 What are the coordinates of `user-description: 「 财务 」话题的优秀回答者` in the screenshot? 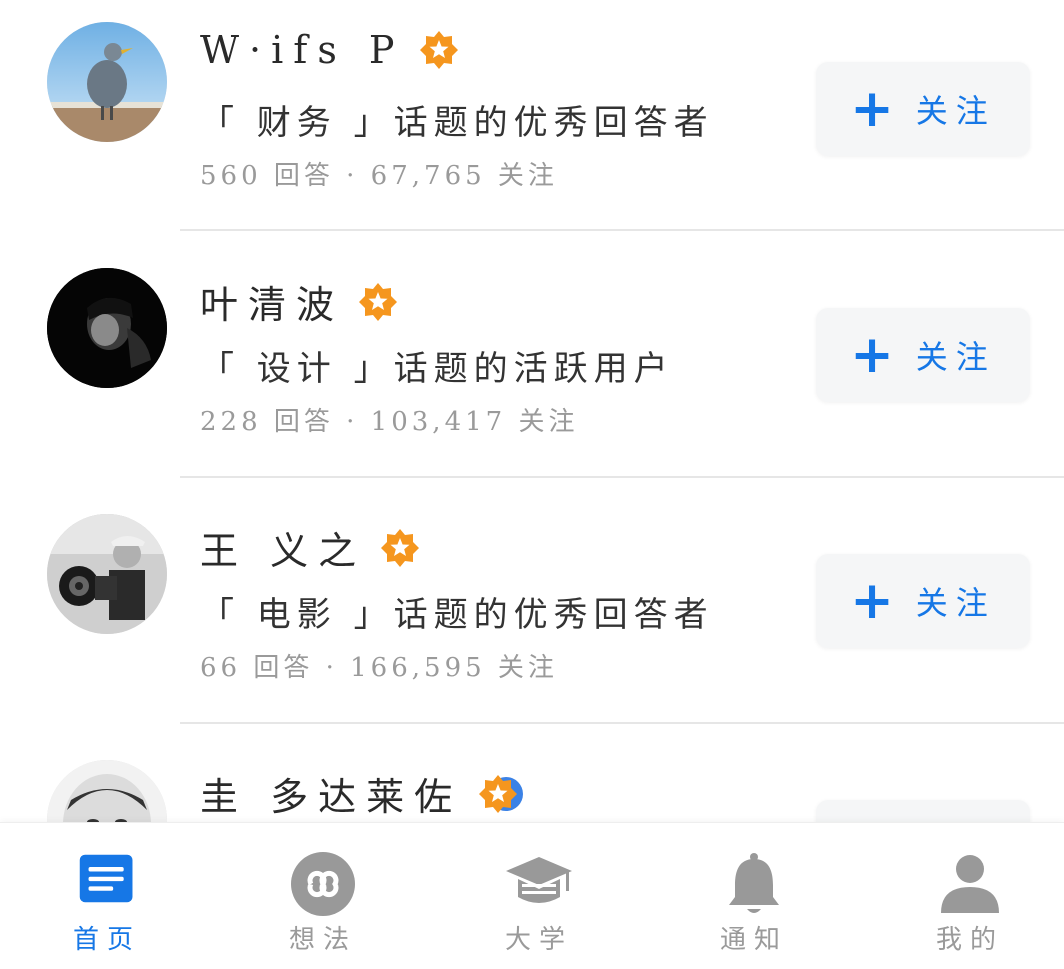 It's located at (457, 123).